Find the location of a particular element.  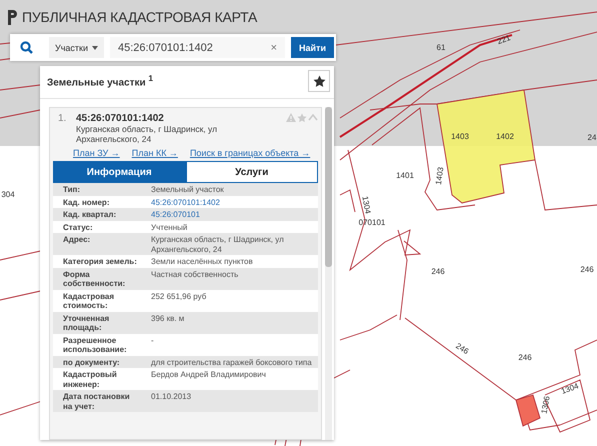

parcel-label: 61 is located at coordinates (441, 47).